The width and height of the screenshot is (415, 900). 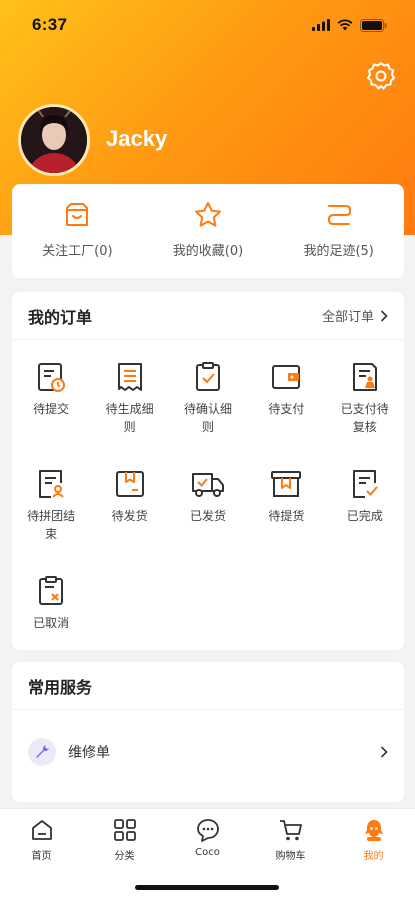 I want to click on quick-link-followed-factories: 关注工厂(0), so click(x=77, y=231).